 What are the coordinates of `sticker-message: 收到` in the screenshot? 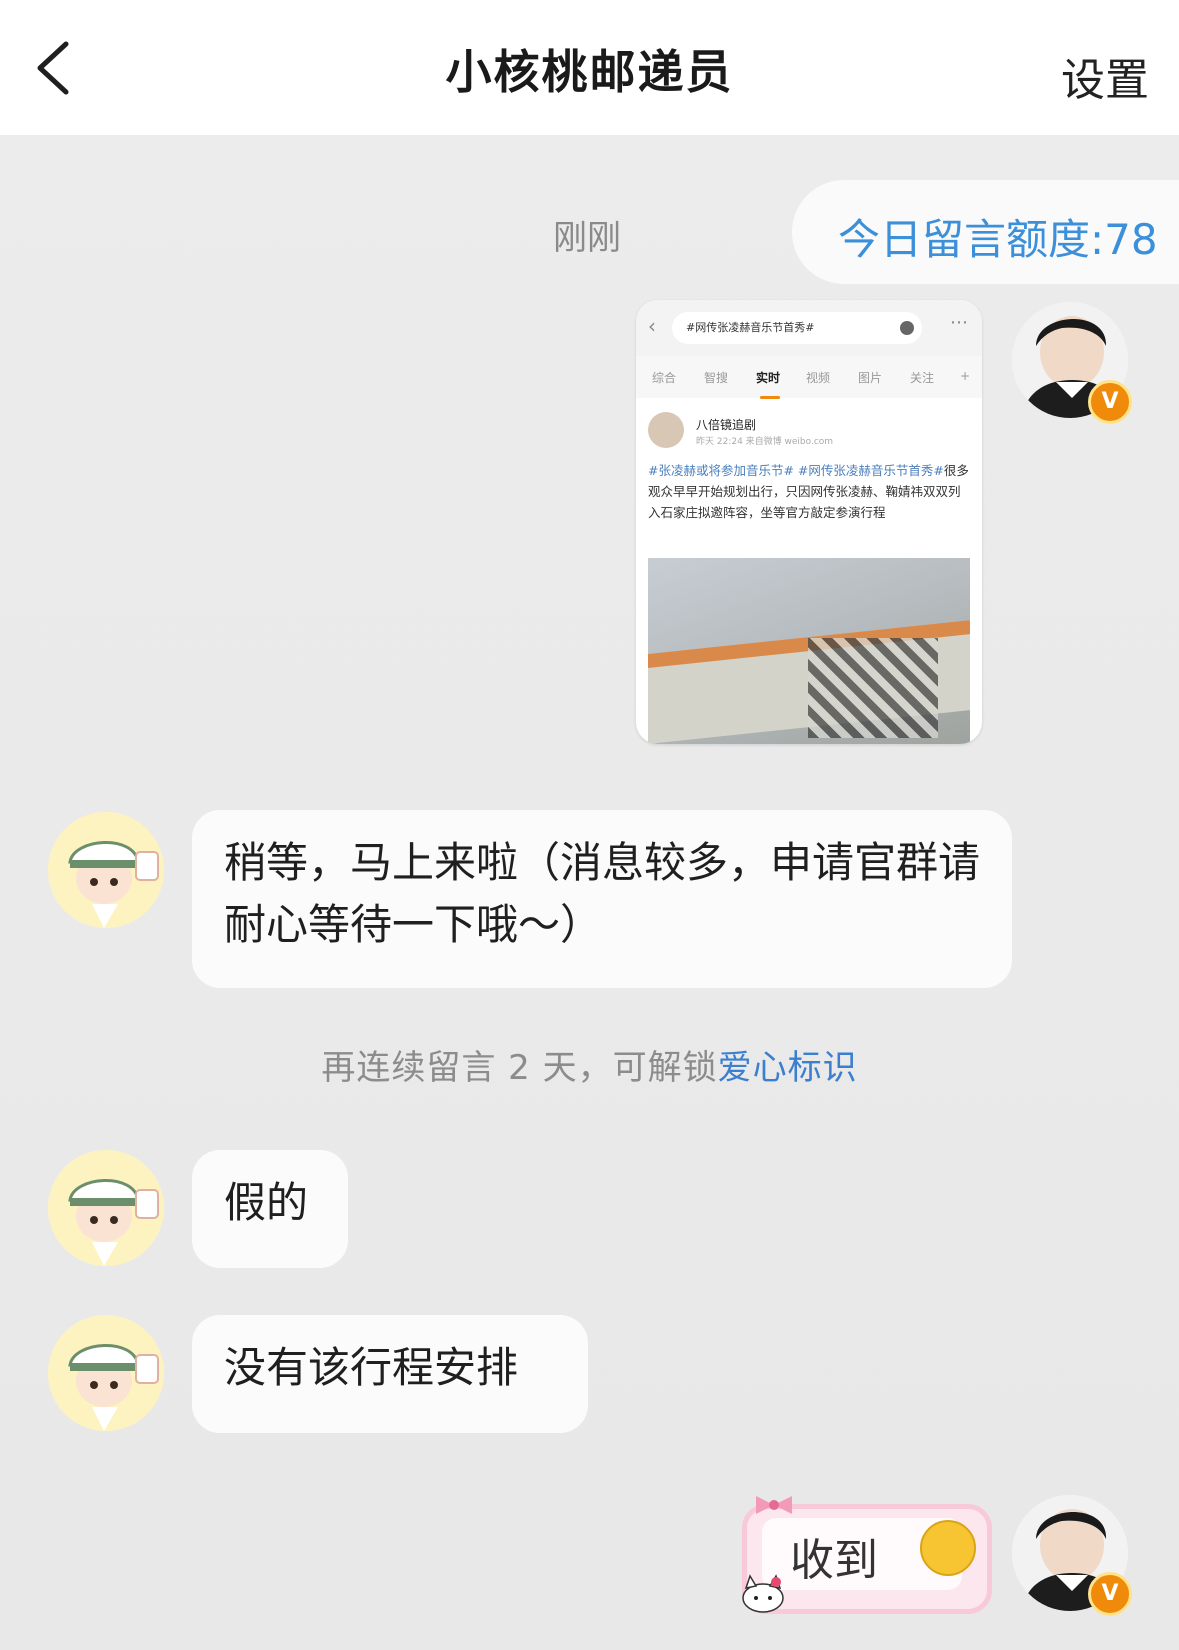 It's located at (867, 1554).